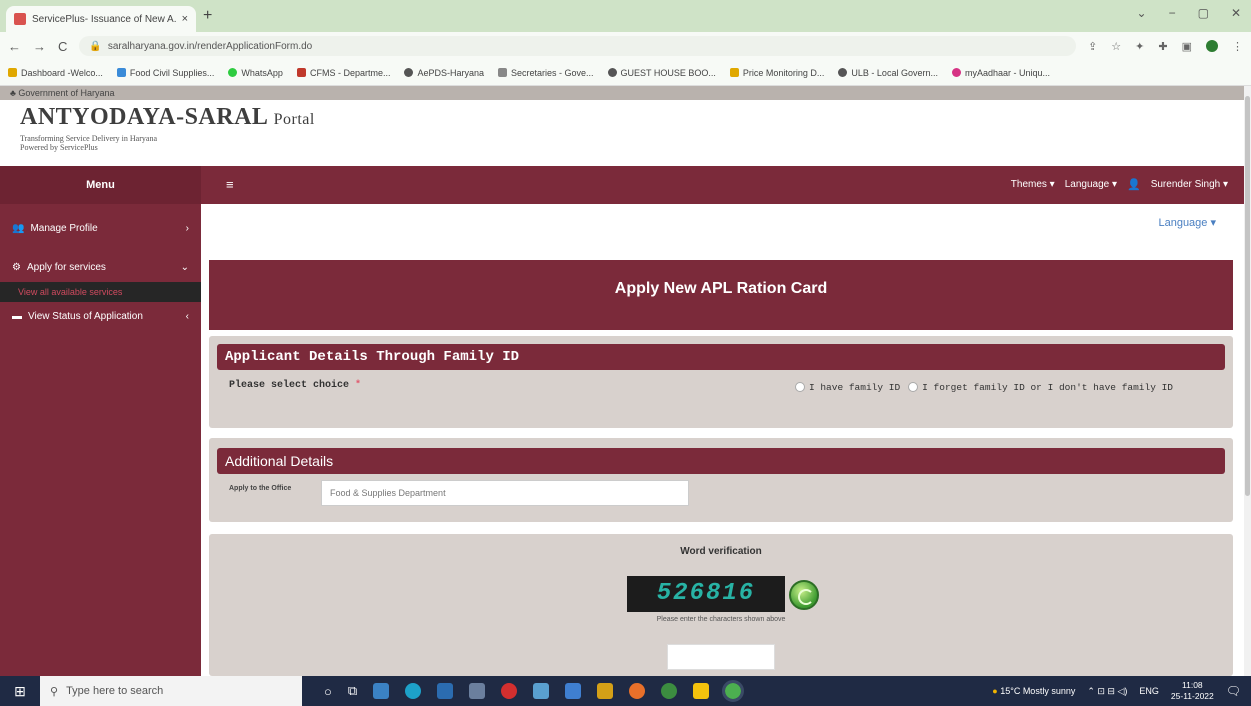  Describe the element at coordinates (1247, 296) in the screenshot. I see `scrollbar-thumb` at that location.